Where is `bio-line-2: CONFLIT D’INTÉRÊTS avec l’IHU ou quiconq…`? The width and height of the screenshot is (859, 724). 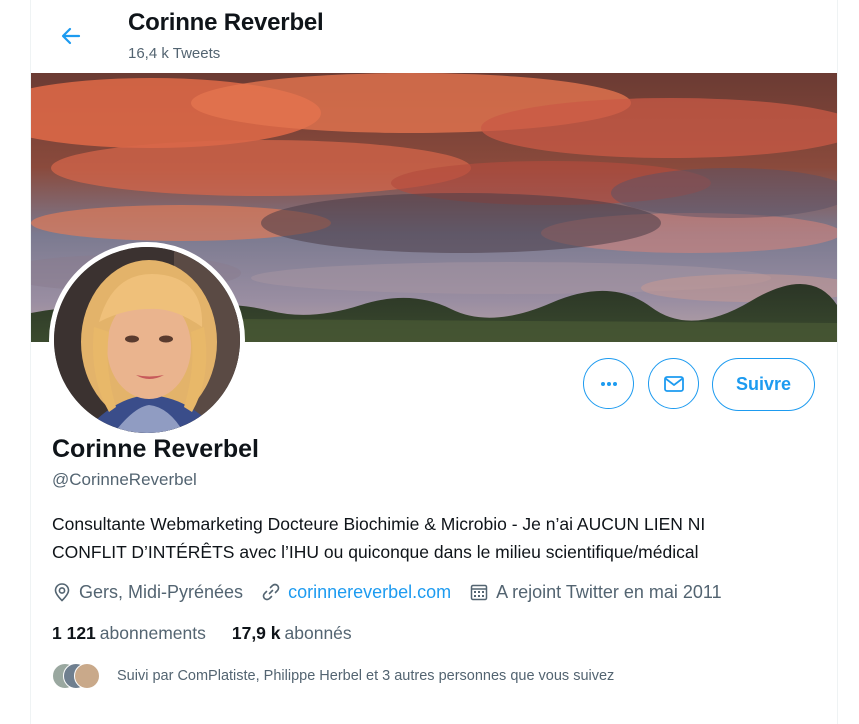 bio-line-2: CONFLIT D’INTÉRÊTS avec l’IHU ou quiconq… is located at coordinates (375, 552).